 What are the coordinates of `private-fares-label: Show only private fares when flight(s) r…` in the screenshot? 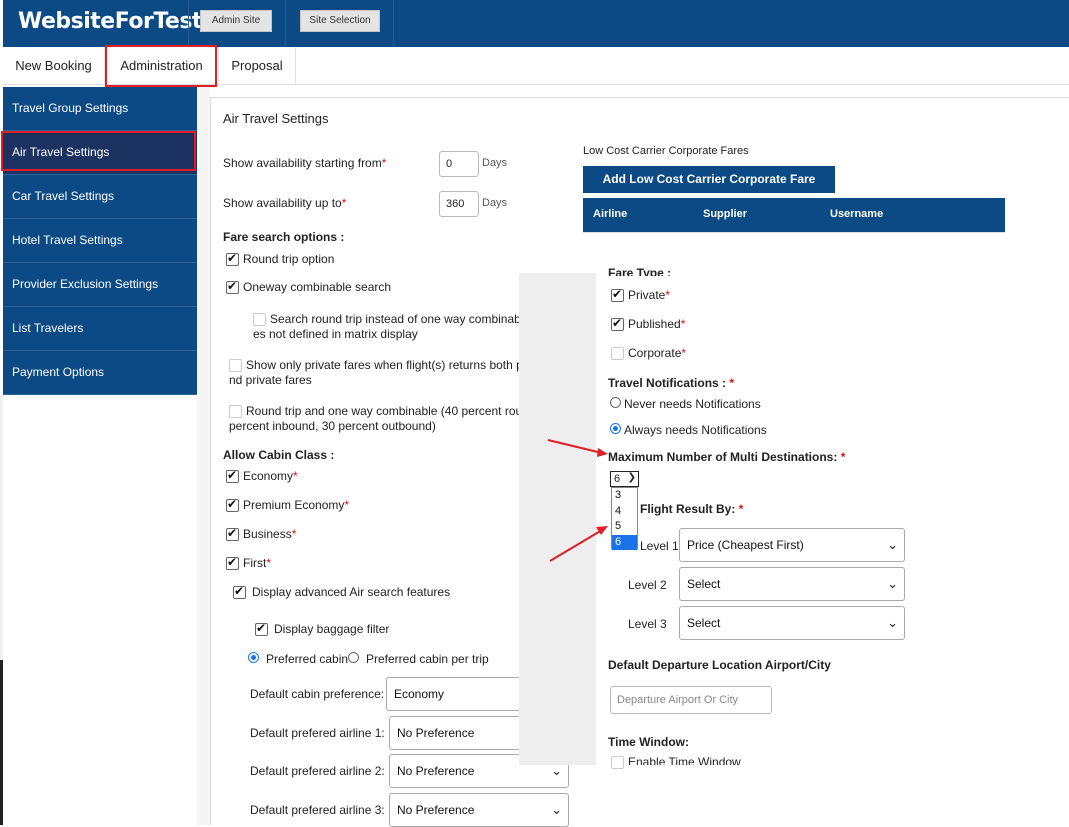 It's located at (388, 365).